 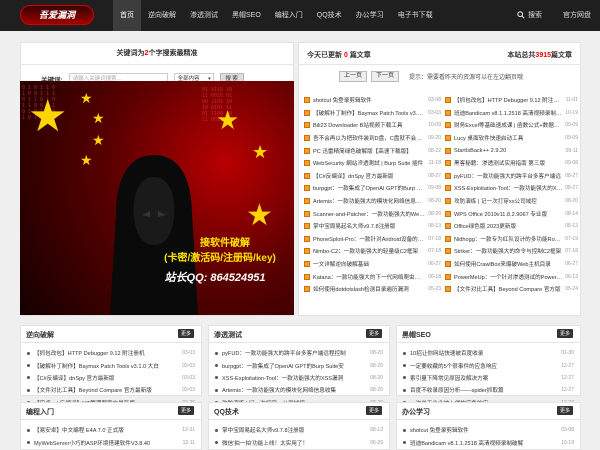 I want to click on article-title: WPS Office 2019v11.8.2.9067 专业版, so click(x=508, y=214).